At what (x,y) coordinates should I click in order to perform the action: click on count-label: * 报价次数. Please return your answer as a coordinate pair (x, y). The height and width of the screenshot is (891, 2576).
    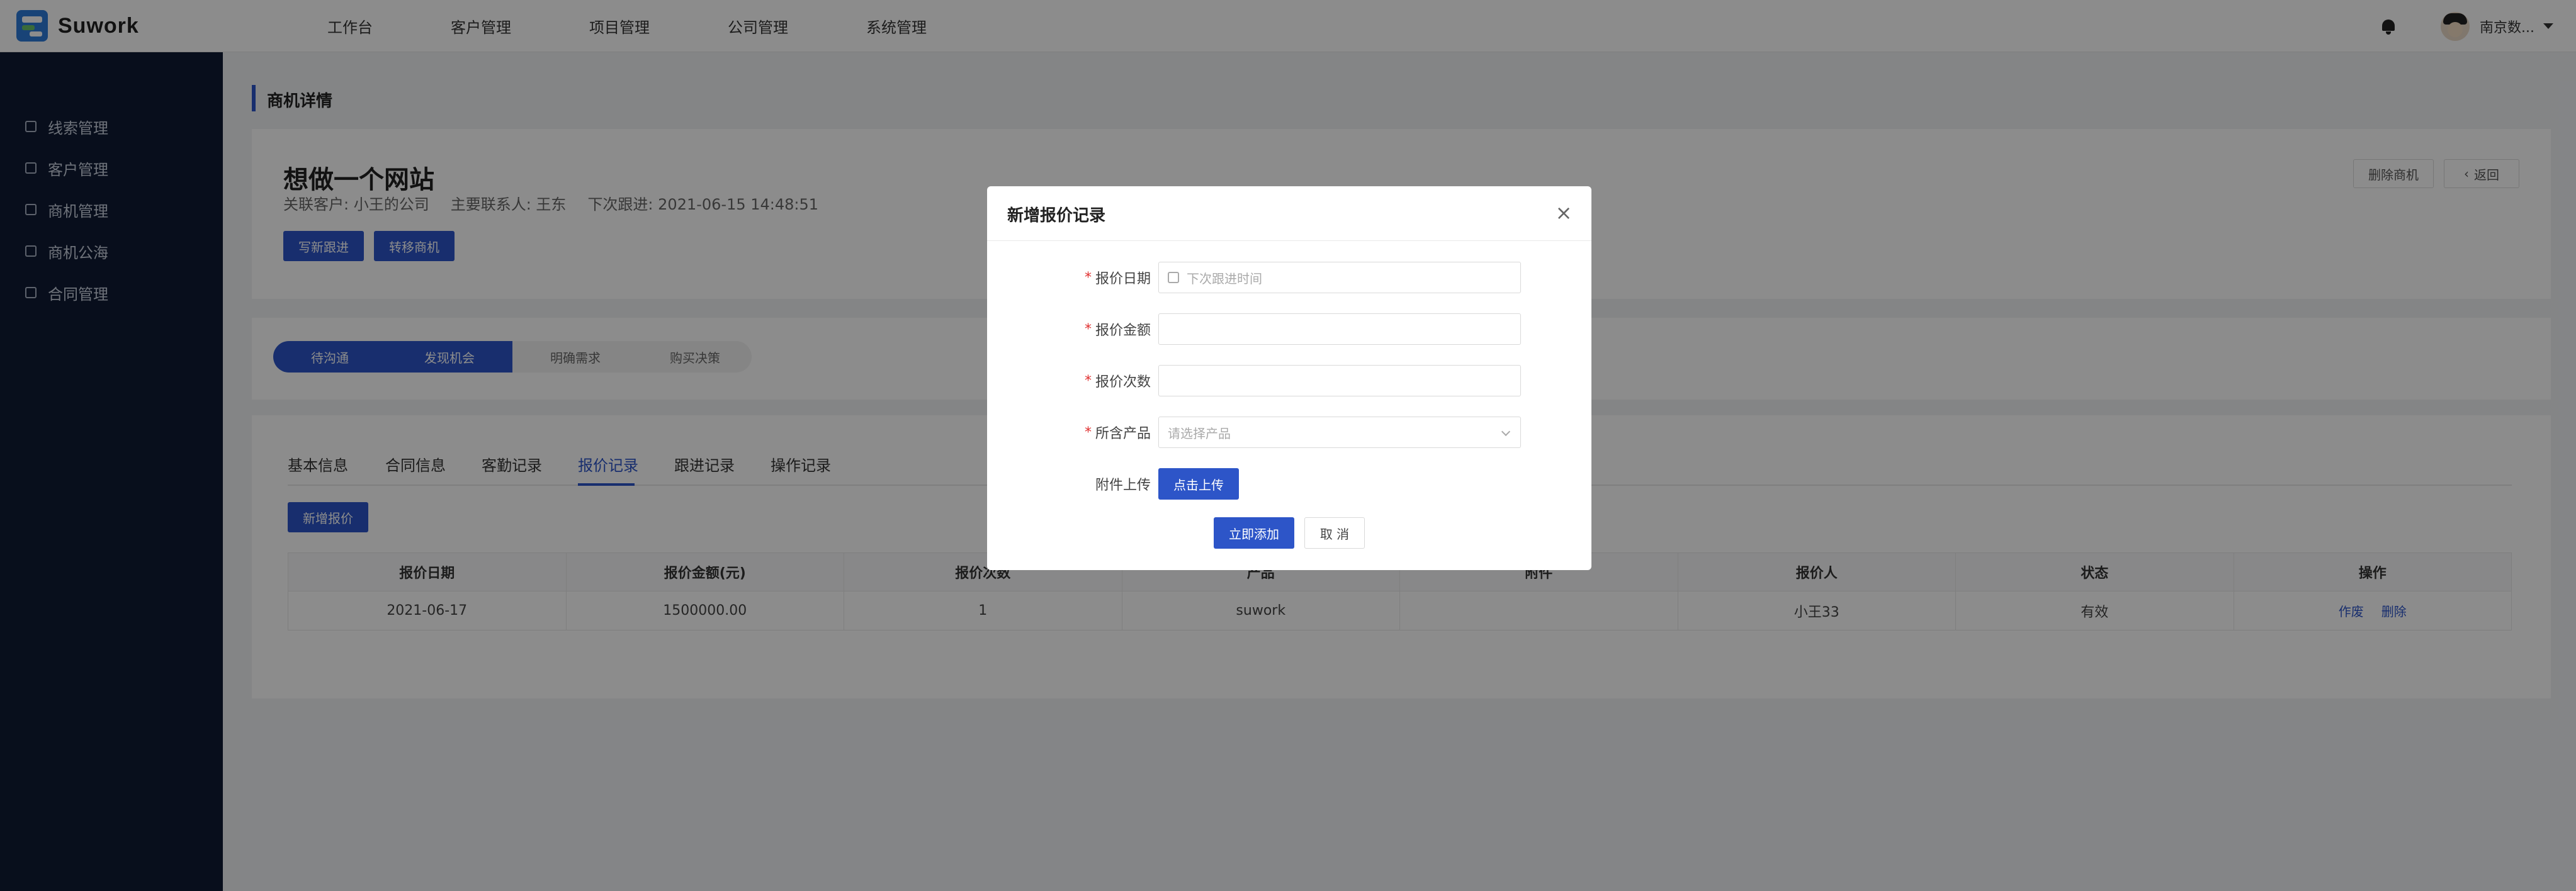
    Looking at the image, I should click on (1118, 380).